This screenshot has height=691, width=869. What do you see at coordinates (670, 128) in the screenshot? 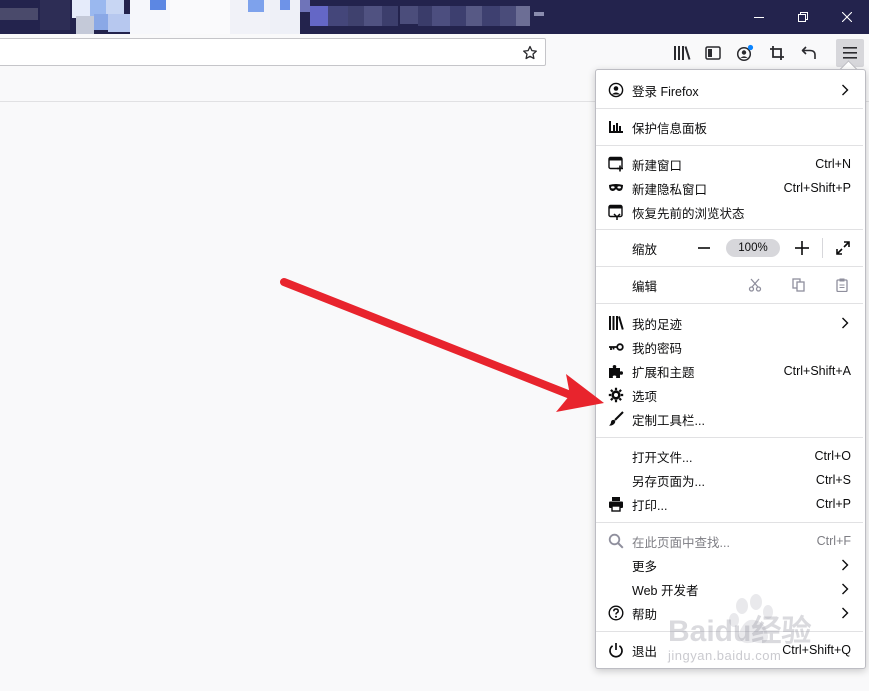
I see `menu-item-label: 保护信息面板` at bounding box center [670, 128].